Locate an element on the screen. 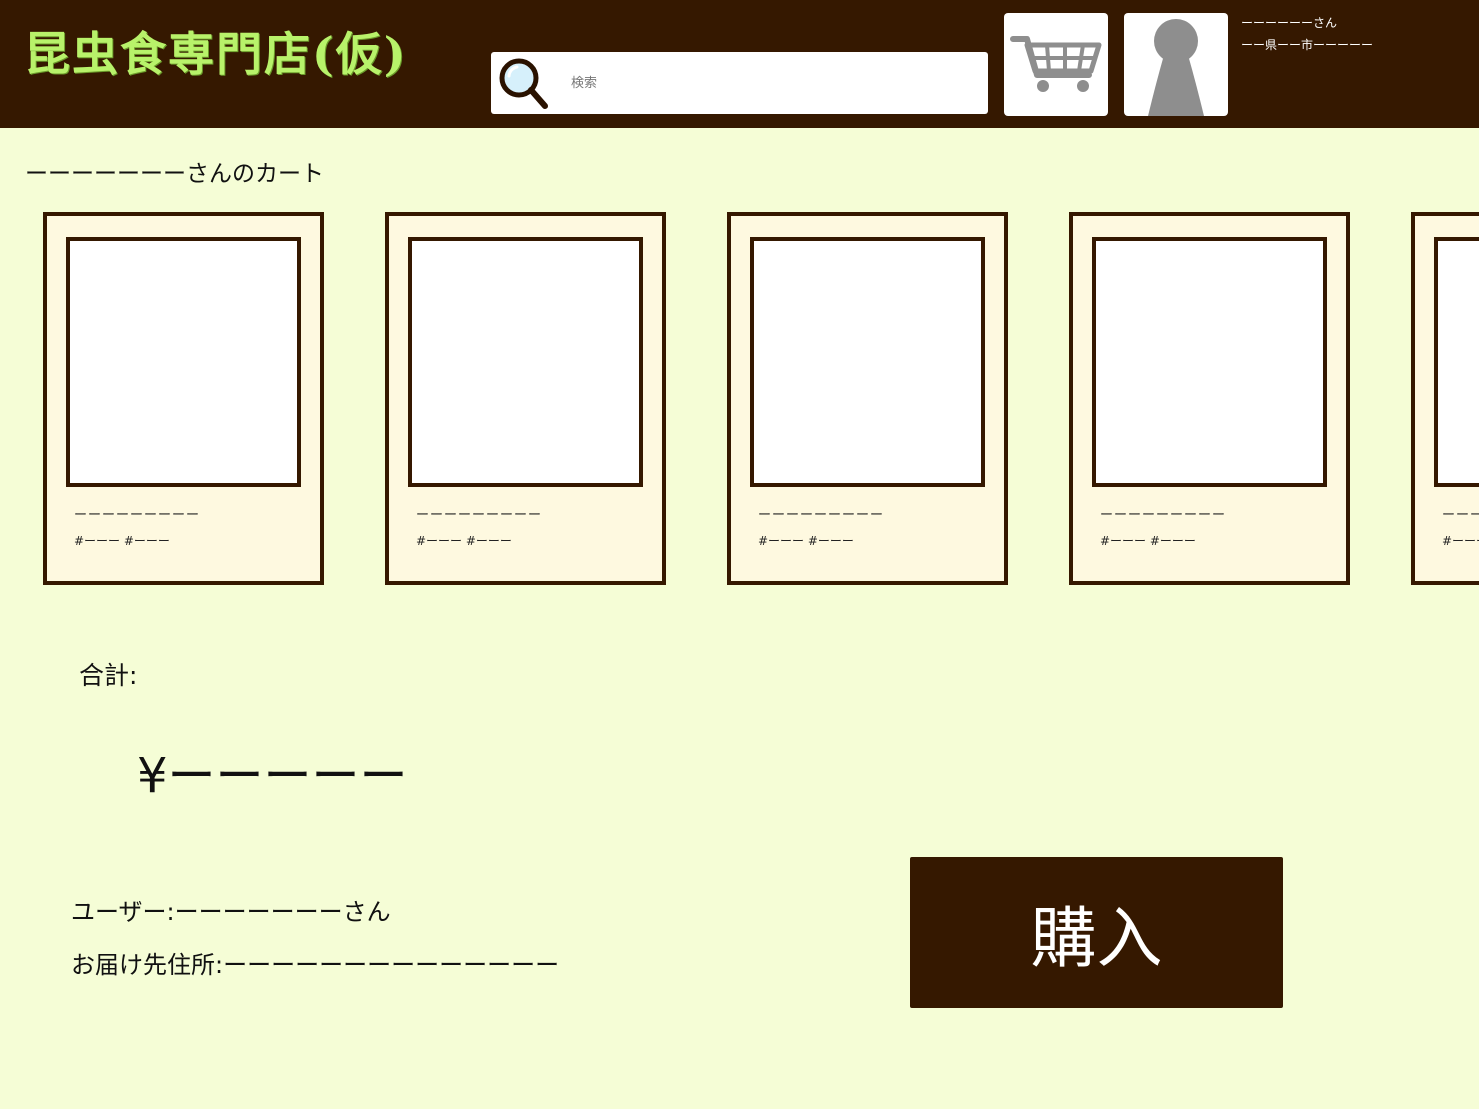 This screenshot has height=1109, width=1479. card-overflow-clip: ーーーーーーーーー #ーーー #ーーー is located at coordinates (1445, 398).